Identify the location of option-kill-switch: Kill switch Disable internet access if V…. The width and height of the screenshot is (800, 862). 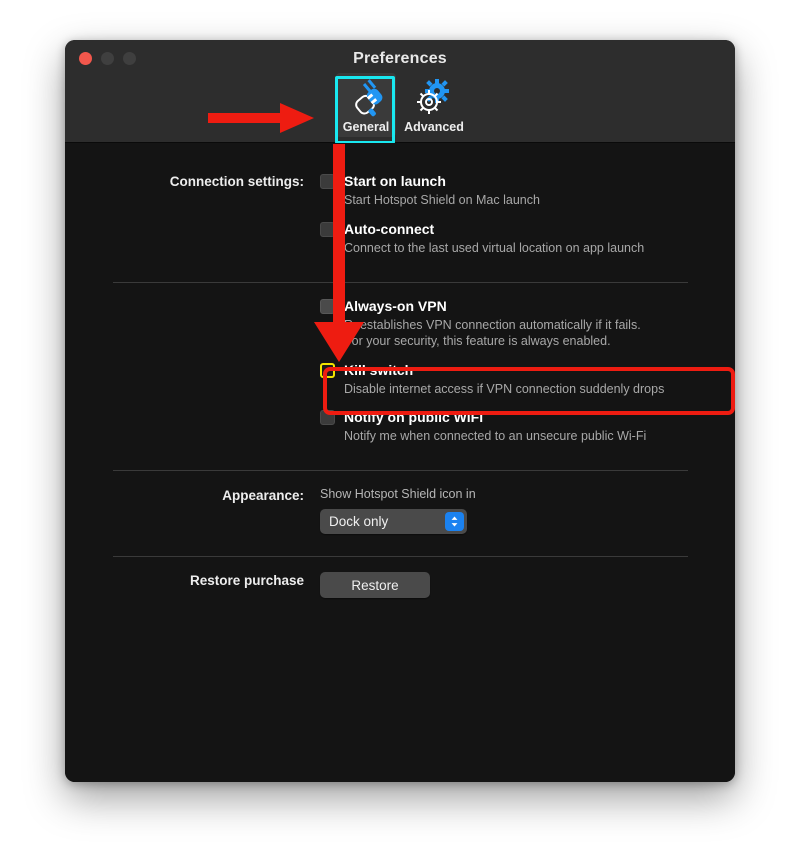
(527, 379).